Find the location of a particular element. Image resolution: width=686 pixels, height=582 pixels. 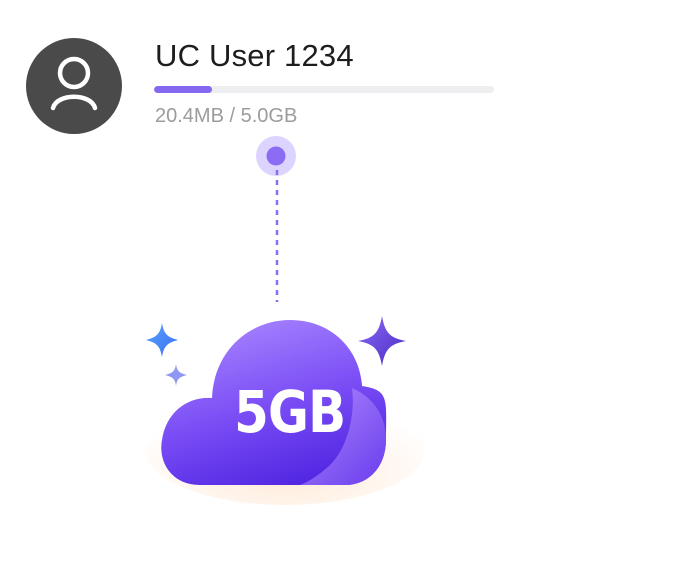

cloud-capacity-label: 5GB is located at coordinates (290, 412).